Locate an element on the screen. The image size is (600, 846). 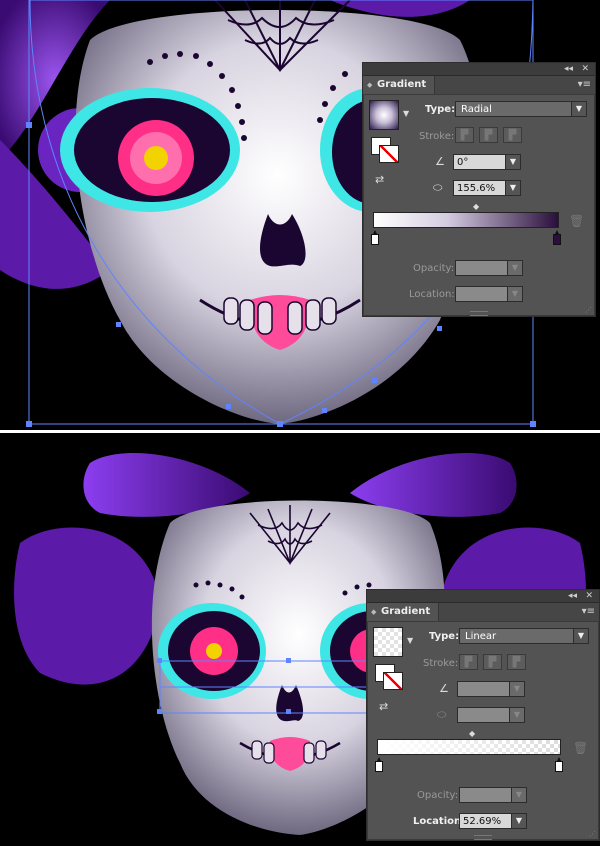
aspect-ratio-field: 155.6% ▼ is located at coordinates (487, 188).